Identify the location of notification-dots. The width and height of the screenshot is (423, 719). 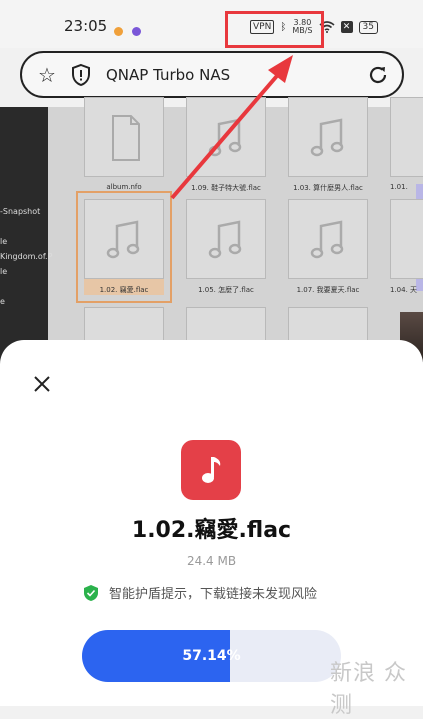
(132, 30).